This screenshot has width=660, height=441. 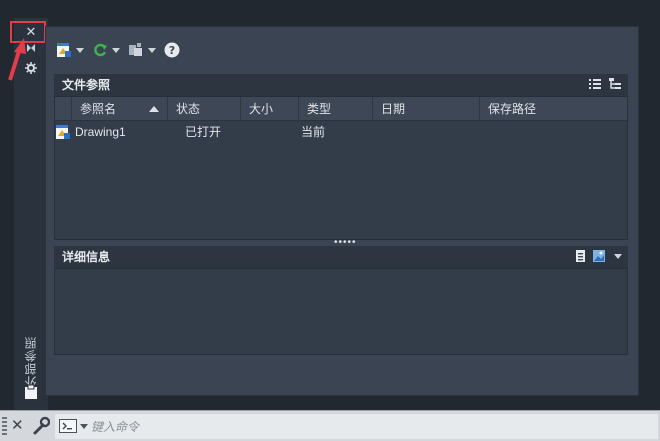 What do you see at coordinates (188, 109) in the screenshot?
I see `column-label: 状态` at bounding box center [188, 109].